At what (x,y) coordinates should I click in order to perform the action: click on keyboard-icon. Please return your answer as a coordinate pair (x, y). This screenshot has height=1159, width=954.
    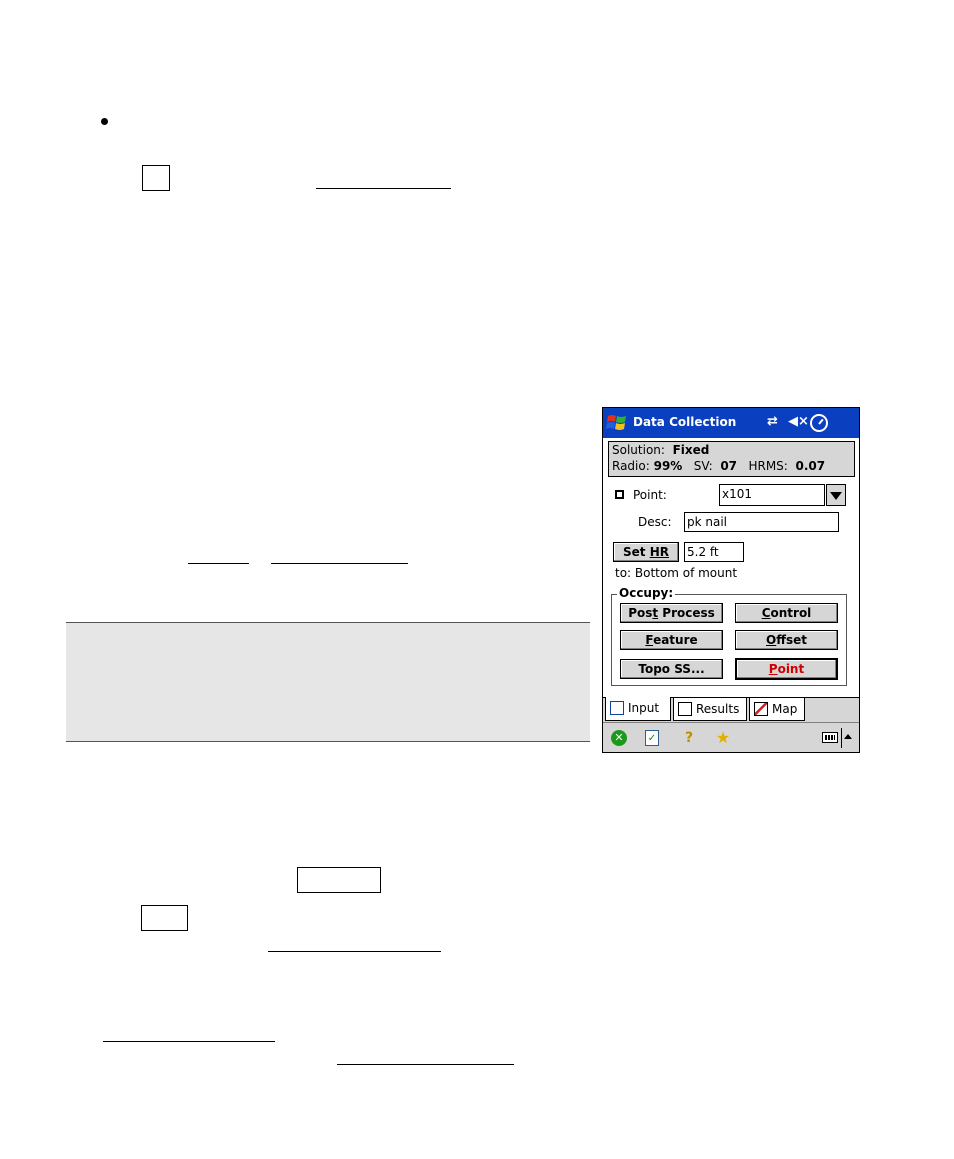
    Looking at the image, I should click on (830, 737).